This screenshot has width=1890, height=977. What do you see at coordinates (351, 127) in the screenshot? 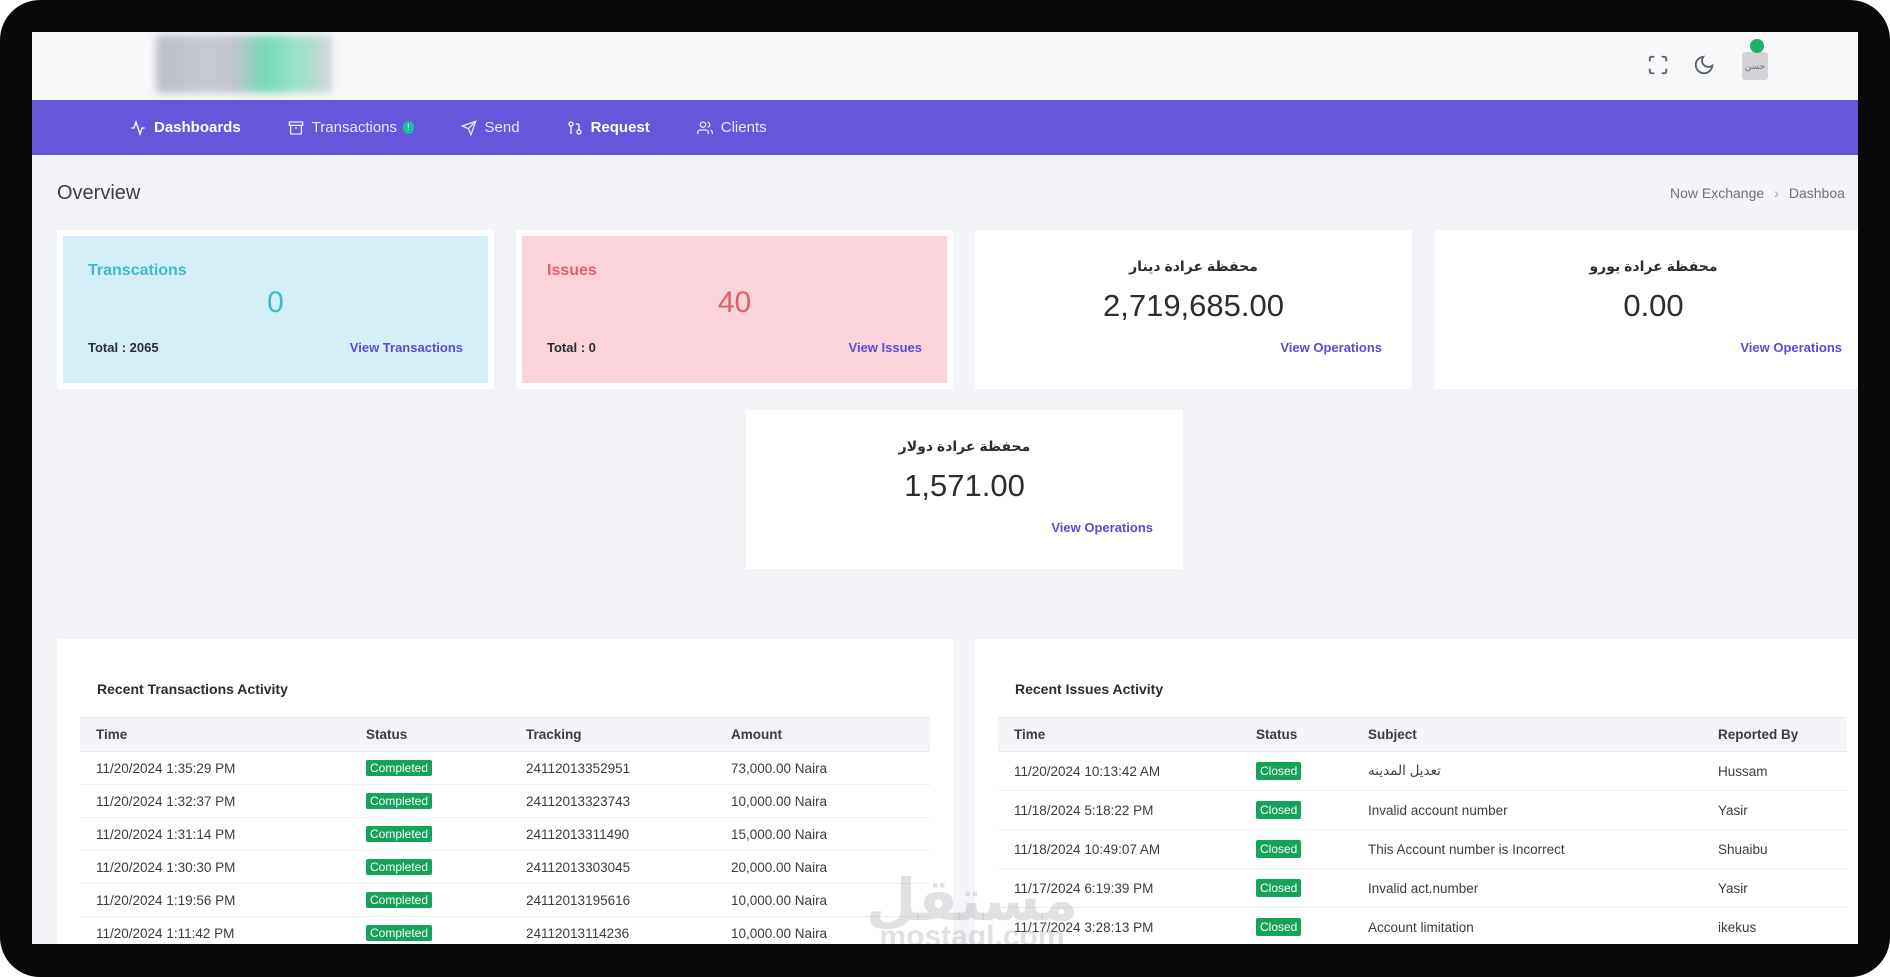
I see `nav-transactions: Transactions !` at bounding box center [351, 127].